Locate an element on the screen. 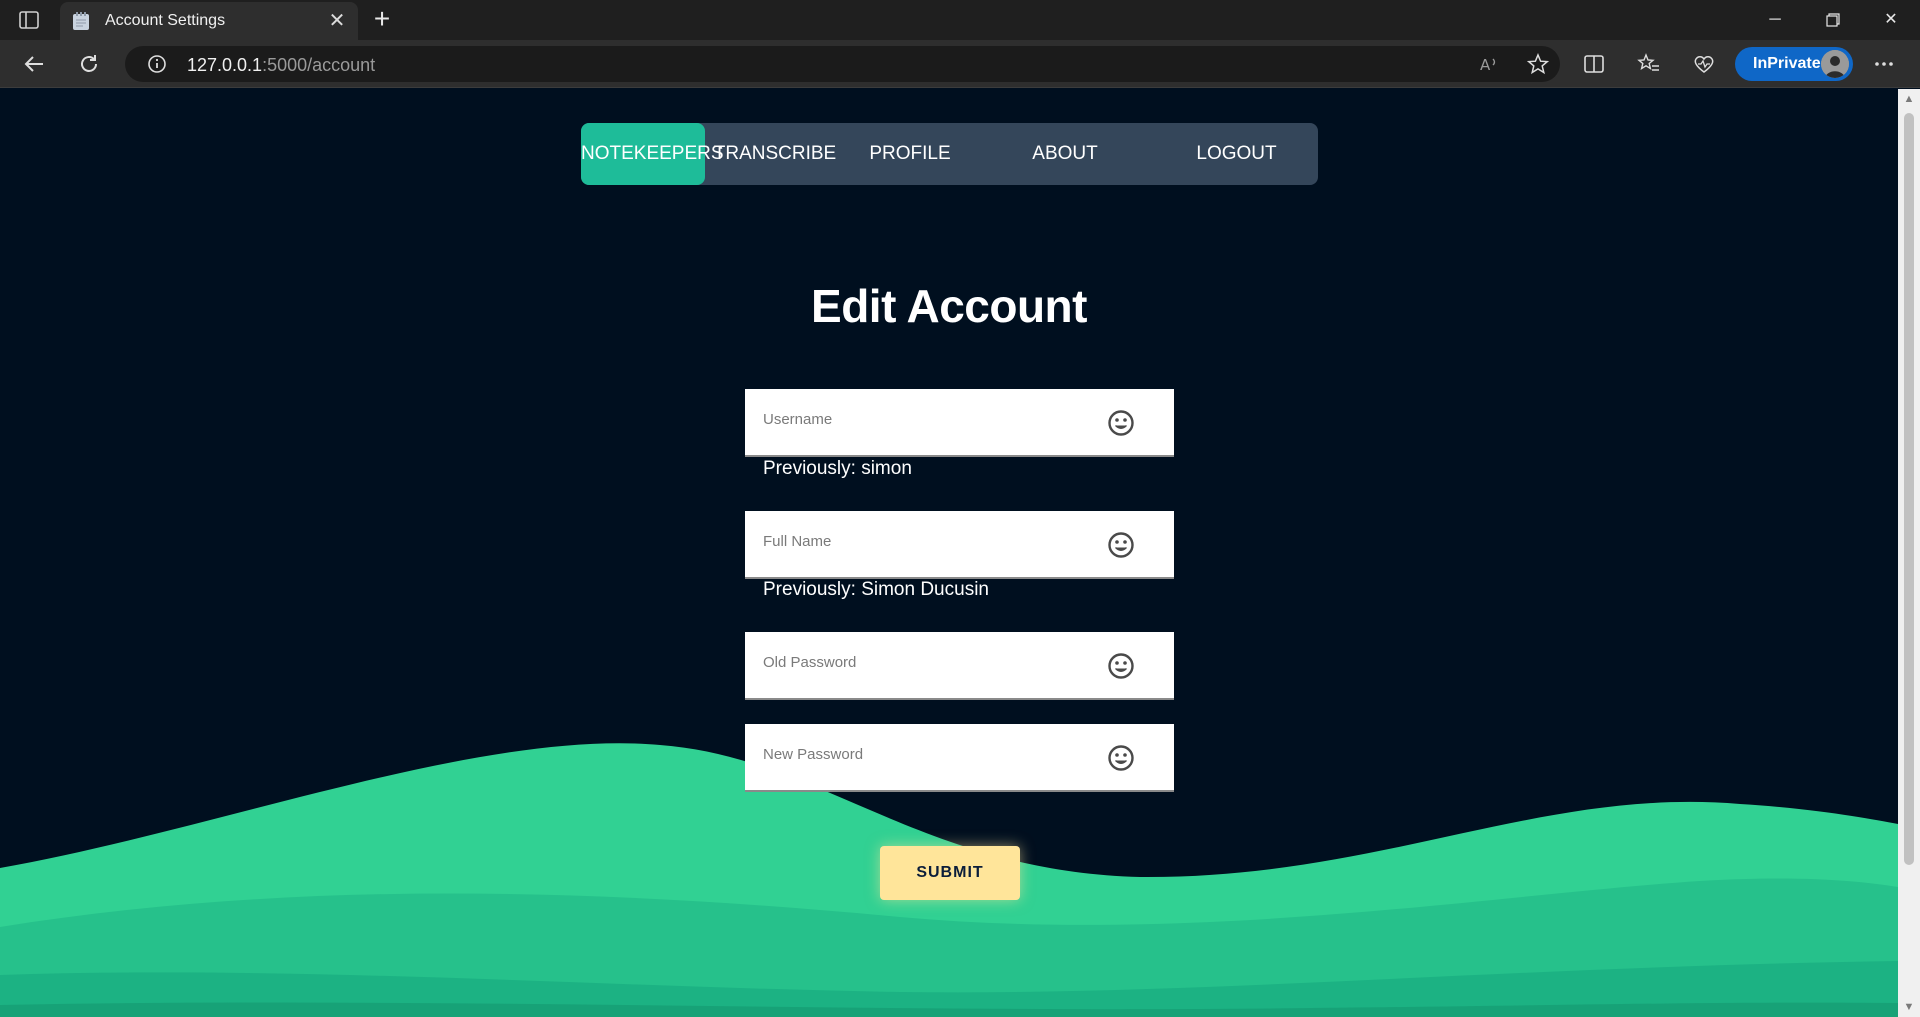 The image size is (1920, 1017). full-name-previous: Previously: Simon Ducusin is located at coordinates (876, 589).